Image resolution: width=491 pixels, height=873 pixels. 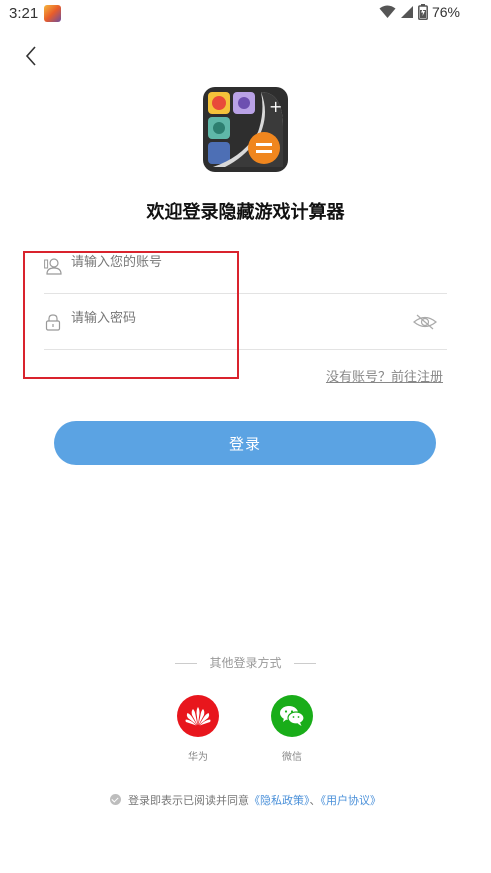 What do you see at coordinates (279, 800) in the screenshot?
I see `privacy-policy-link: 《隐私政策》` at bounding box center [279, 800].